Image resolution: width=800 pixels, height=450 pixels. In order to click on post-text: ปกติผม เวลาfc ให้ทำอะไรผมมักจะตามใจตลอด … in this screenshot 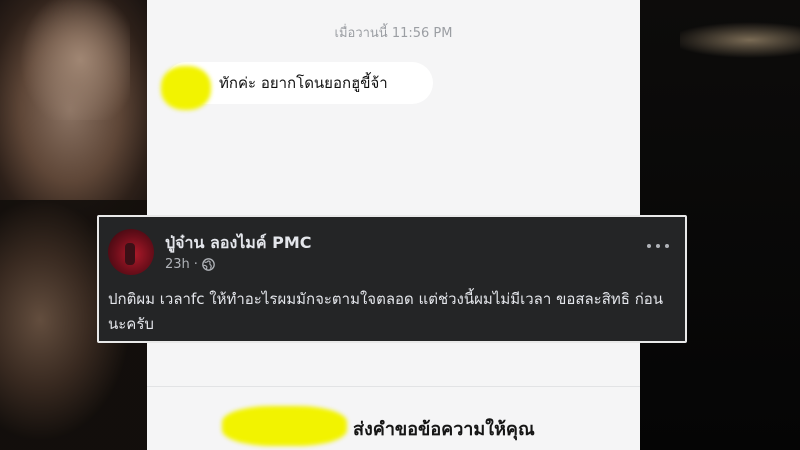, I will do `click(386, 311)`.